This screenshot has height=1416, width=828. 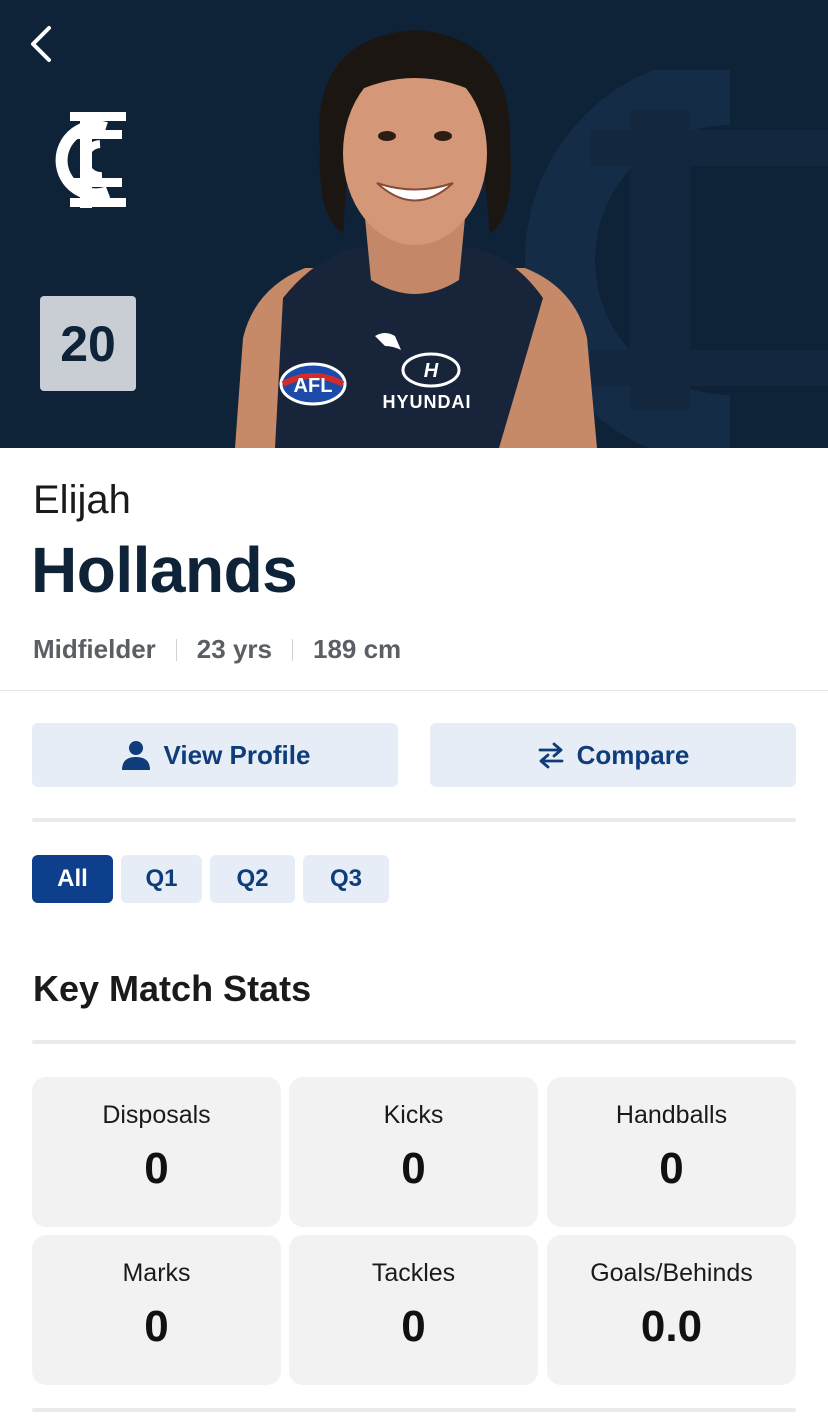 I want to click on svg-text: H, so click(x=431, y=371).